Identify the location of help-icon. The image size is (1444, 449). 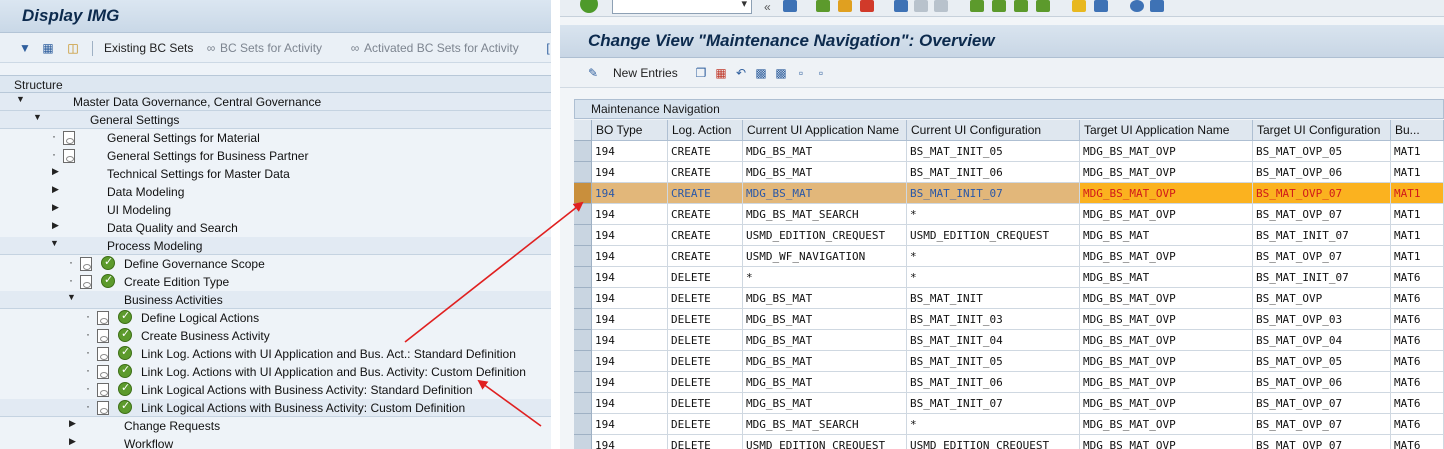
(1137, 6).